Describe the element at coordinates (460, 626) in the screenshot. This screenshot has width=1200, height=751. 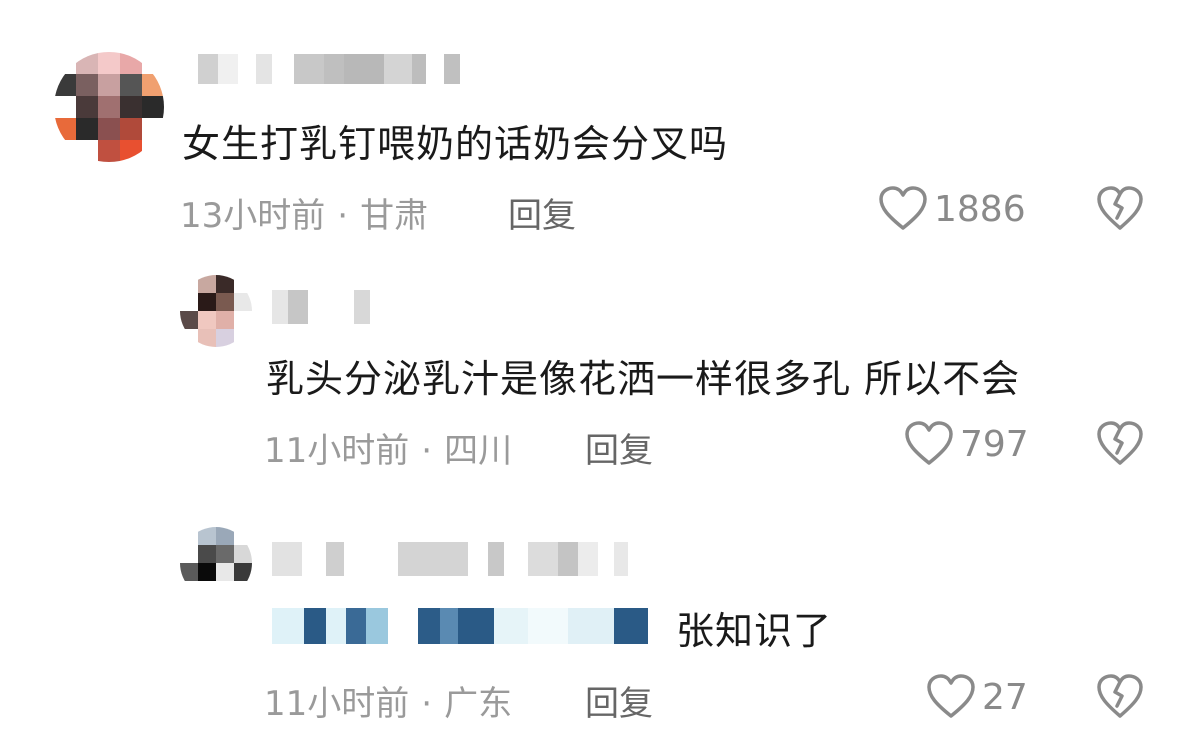
I see `redacted-mention` at that location.